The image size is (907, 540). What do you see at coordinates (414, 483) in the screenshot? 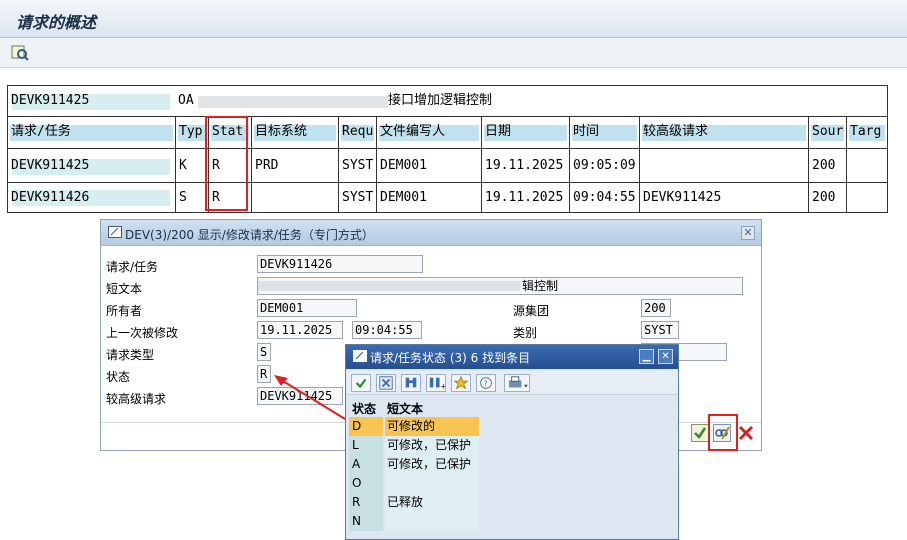
I see `list-item: O` at bounding box center [414, 483].